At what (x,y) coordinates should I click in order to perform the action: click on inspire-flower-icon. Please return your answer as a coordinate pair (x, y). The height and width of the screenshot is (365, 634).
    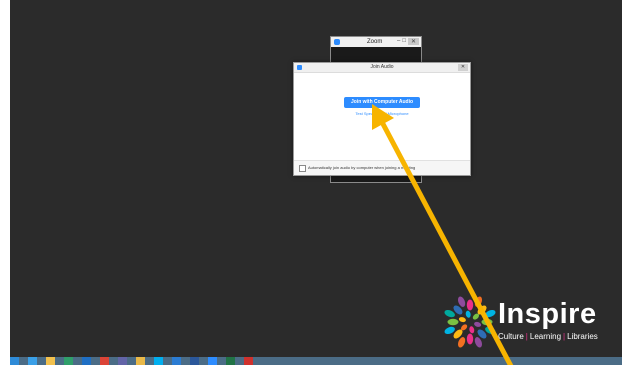
    Looking at the image, I should click on (470, 322).